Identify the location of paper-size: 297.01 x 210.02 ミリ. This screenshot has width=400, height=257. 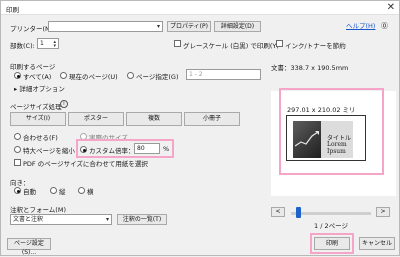
(321, 110).